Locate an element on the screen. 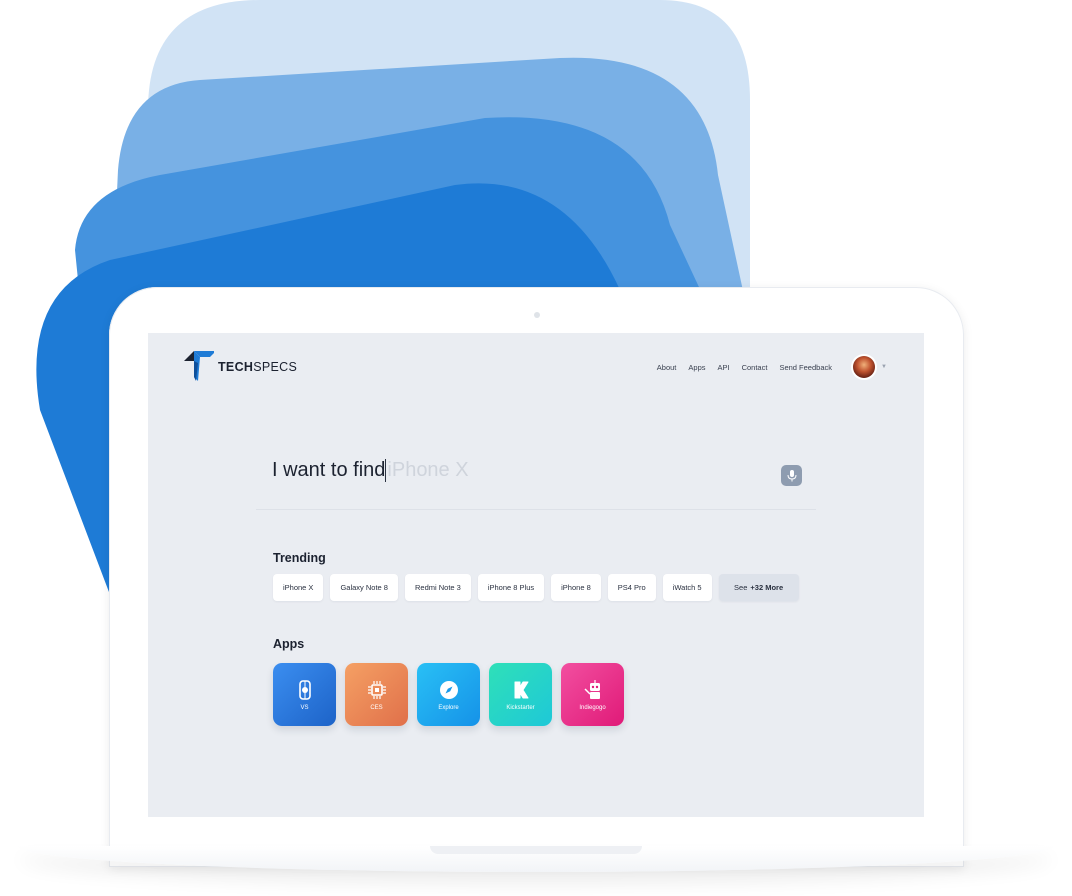 This screenshot has width=1072, height=896. robot-icon is located at coordinates (591, 689).